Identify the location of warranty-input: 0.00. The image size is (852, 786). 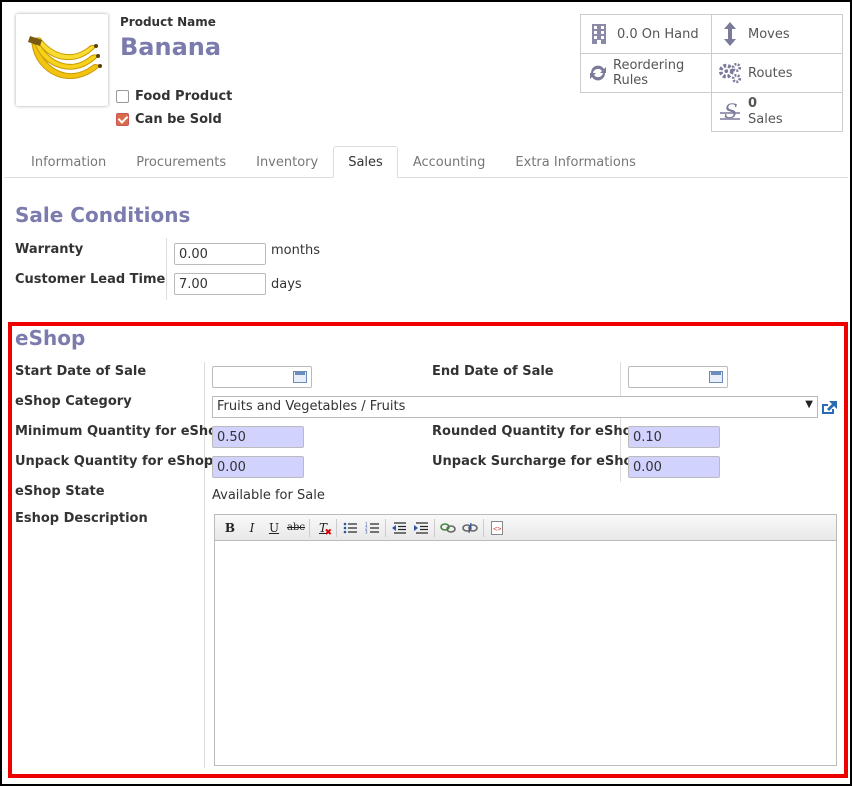
(220, 254).